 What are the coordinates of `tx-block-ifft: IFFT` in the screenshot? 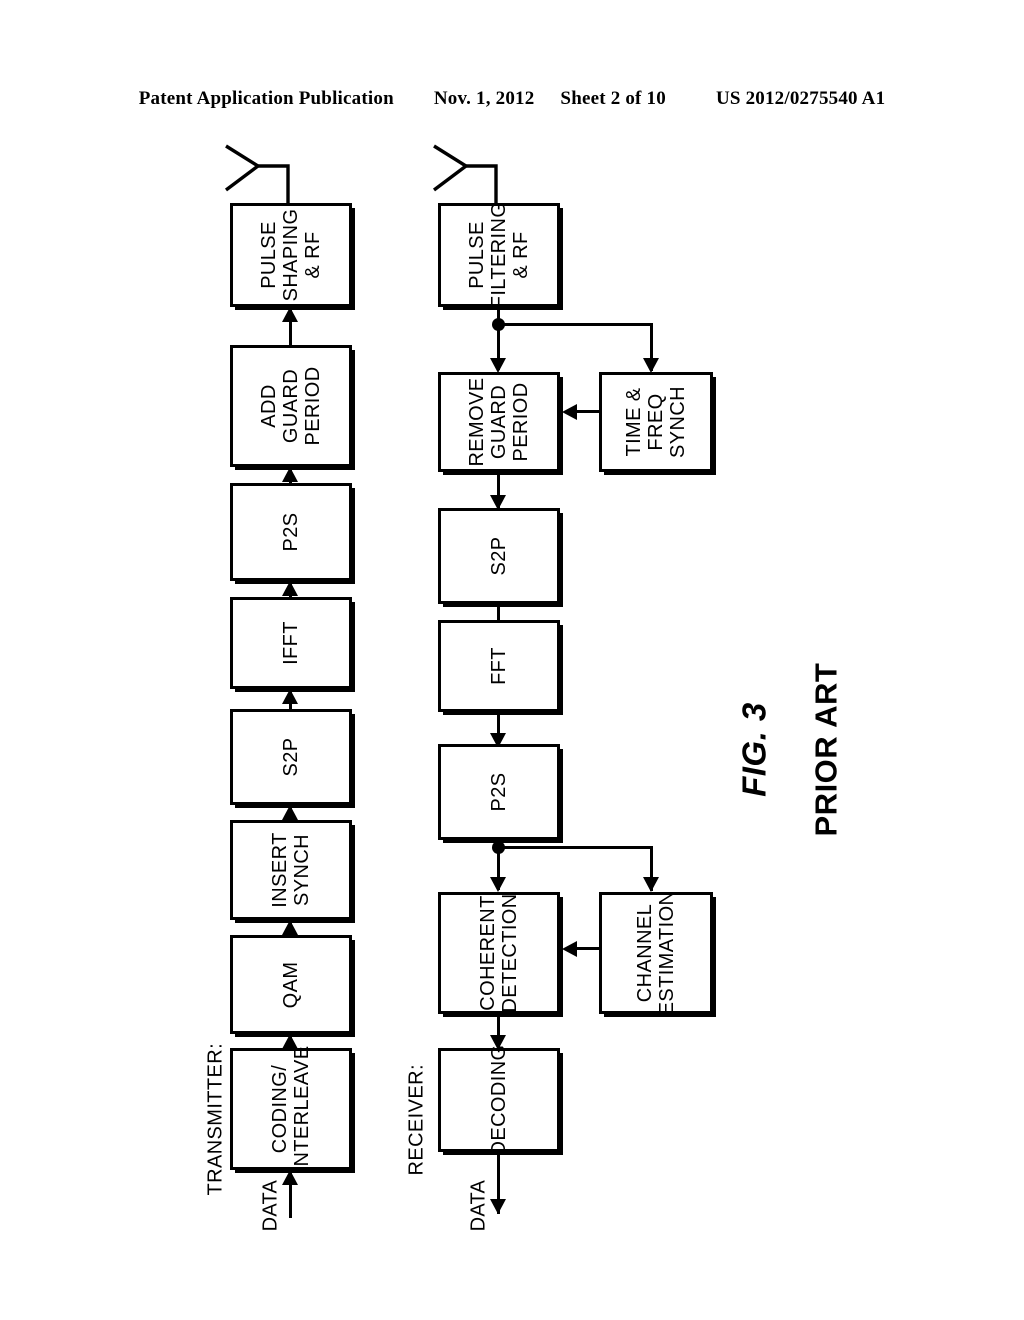 It's located at (291, 643).